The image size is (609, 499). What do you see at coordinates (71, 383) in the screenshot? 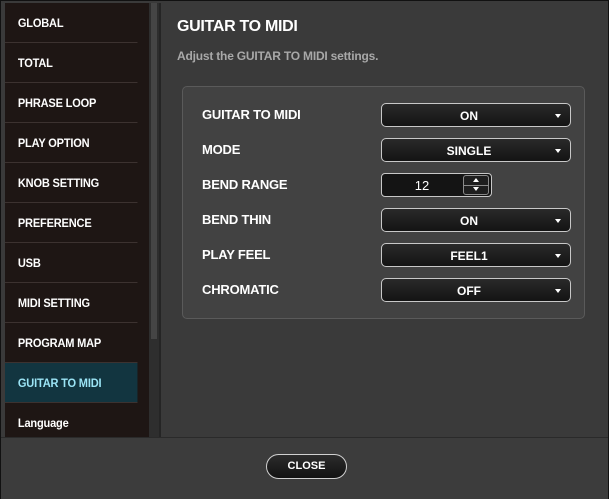
I see `sidebar-item-guitar-to-midi: GUITAR TO MIDI` at bounding box center [71, 383].